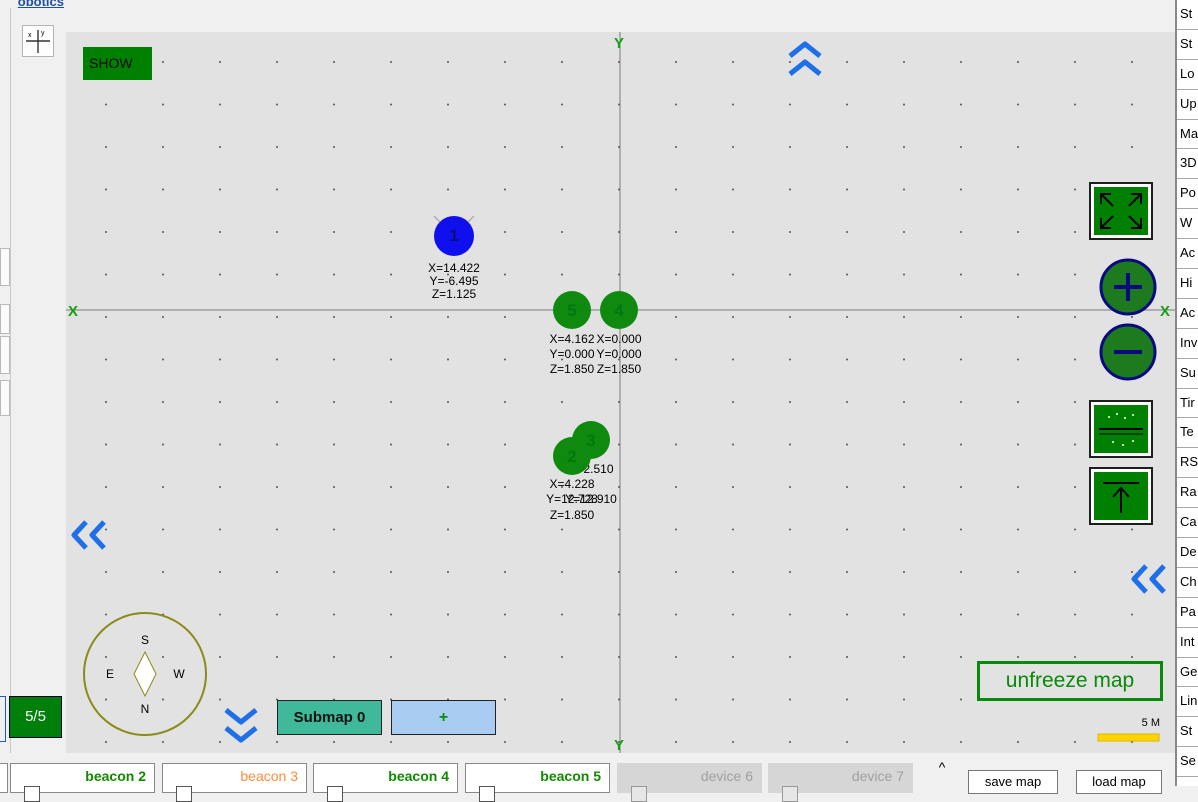  I want to click on y-axis-label: Y, so click(619, 43).